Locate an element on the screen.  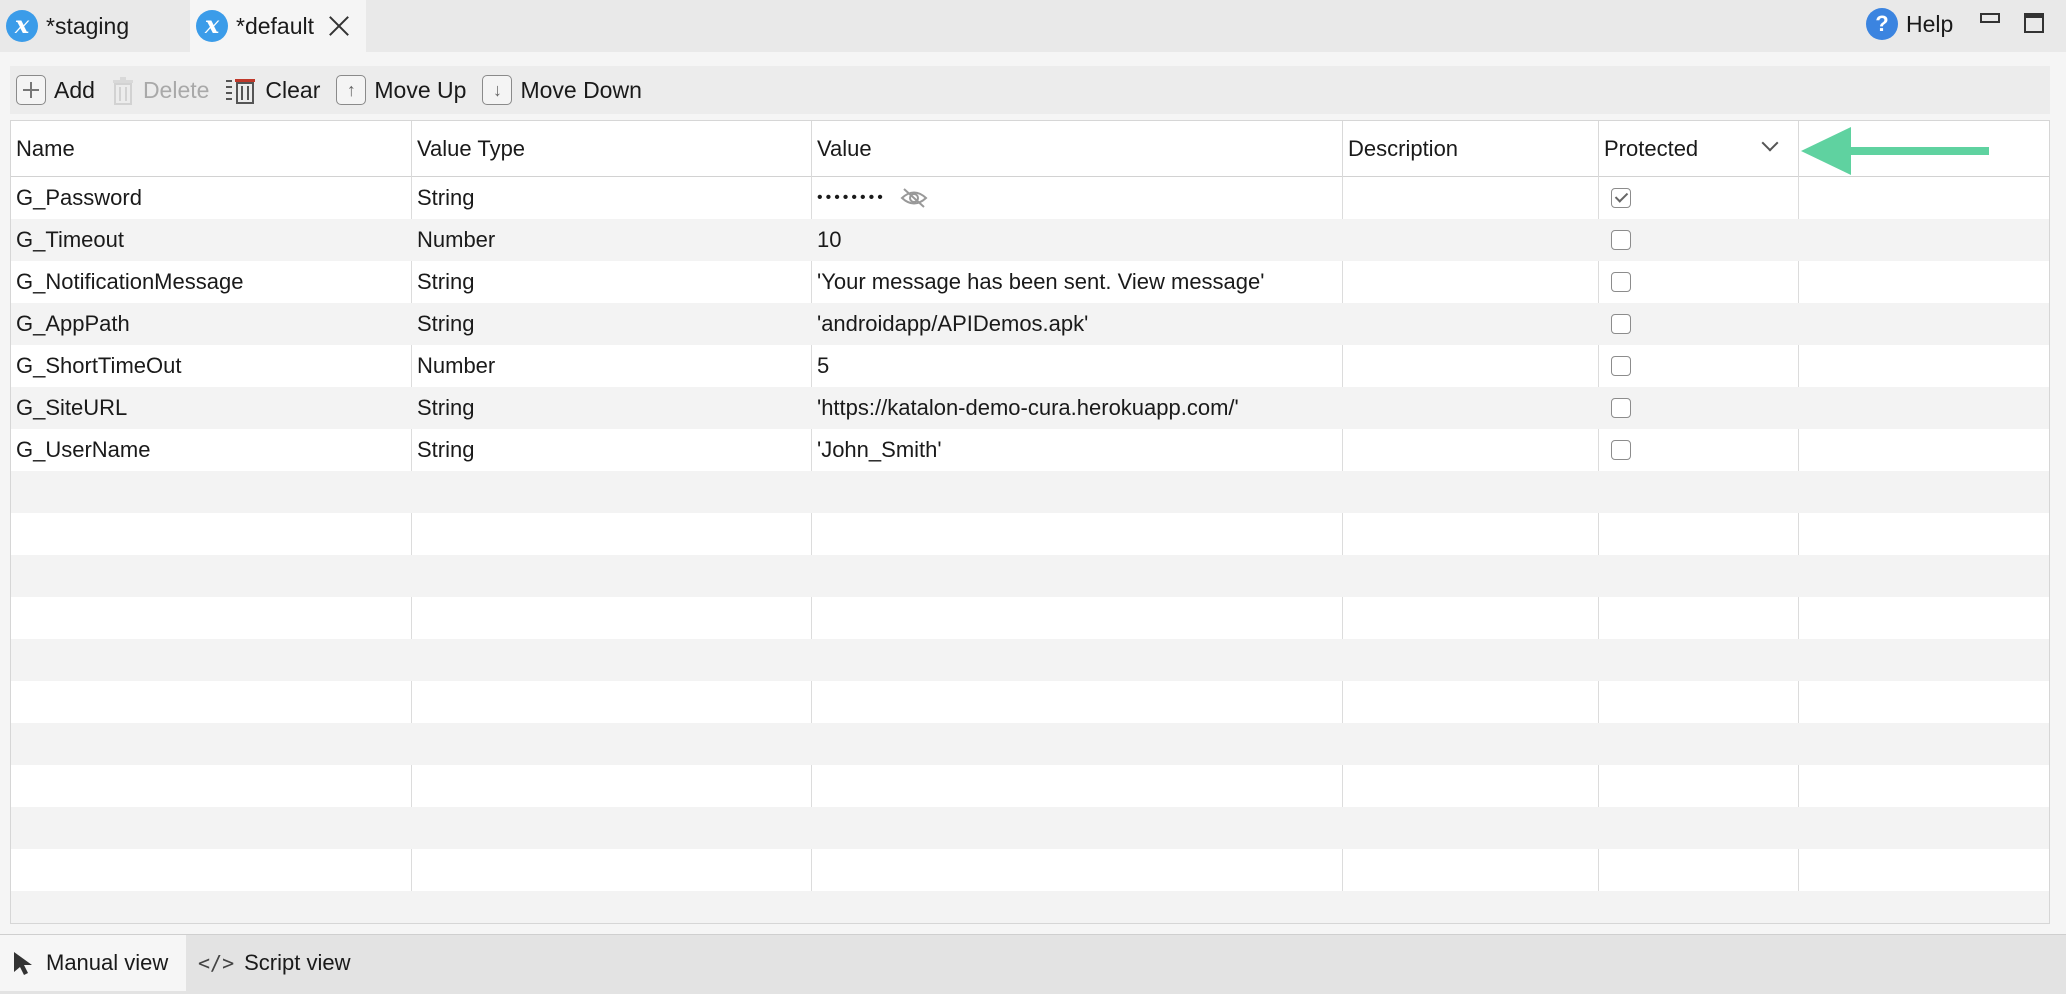
maximize-icon is located at coordinates (2034, 23).